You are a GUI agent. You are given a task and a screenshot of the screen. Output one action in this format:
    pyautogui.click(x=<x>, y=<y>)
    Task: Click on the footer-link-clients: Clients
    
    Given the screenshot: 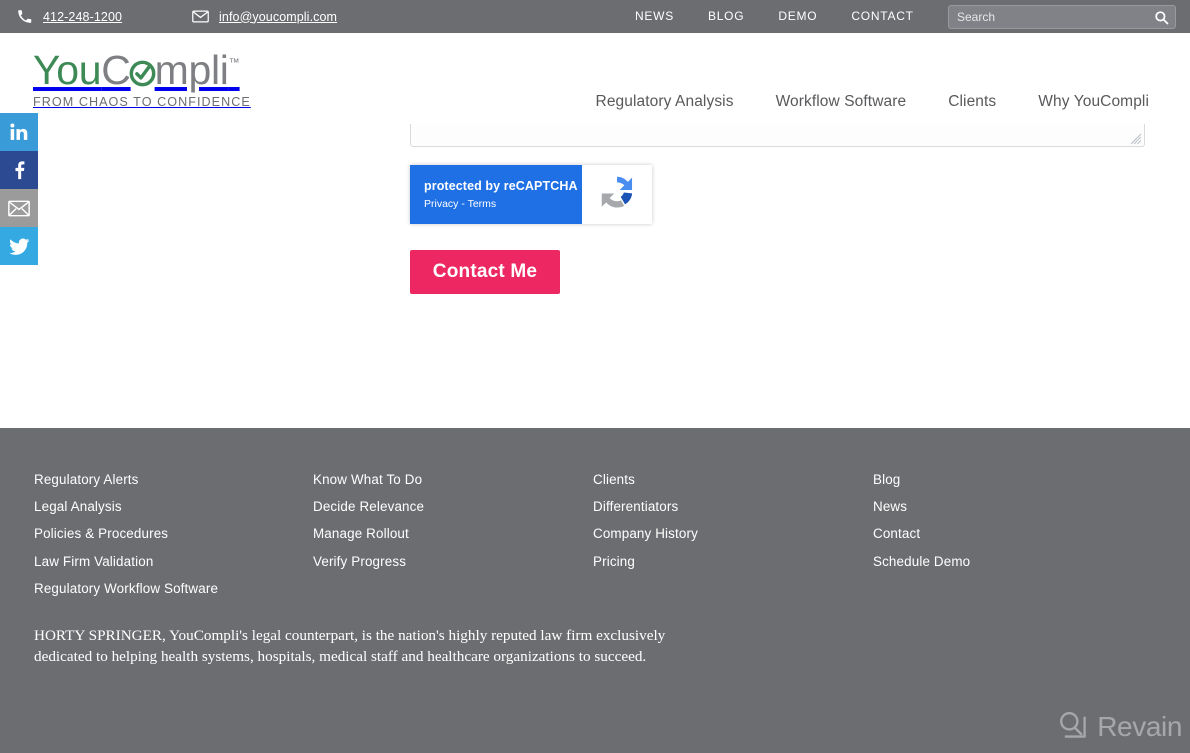 What is the action you would take?
    pyautogui.click(x=733, y=479)
    